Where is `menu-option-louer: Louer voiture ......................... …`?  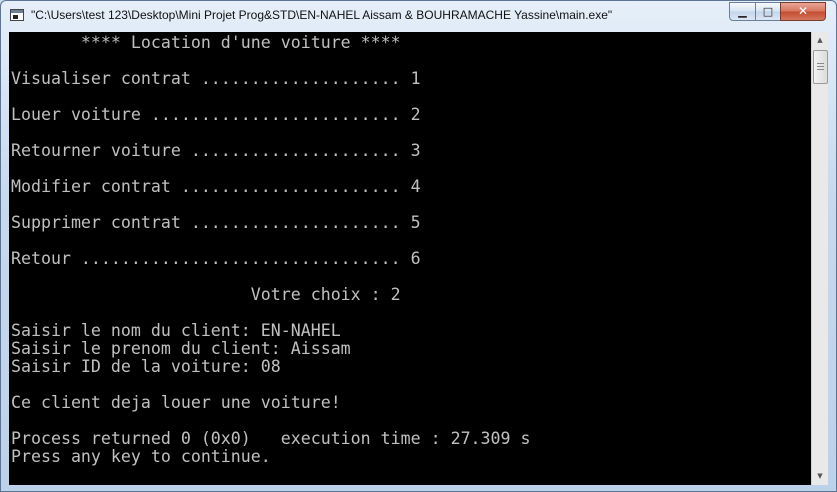 menu-option-louer: Louer voiture ......................... … is located at coordinates (216, 114).